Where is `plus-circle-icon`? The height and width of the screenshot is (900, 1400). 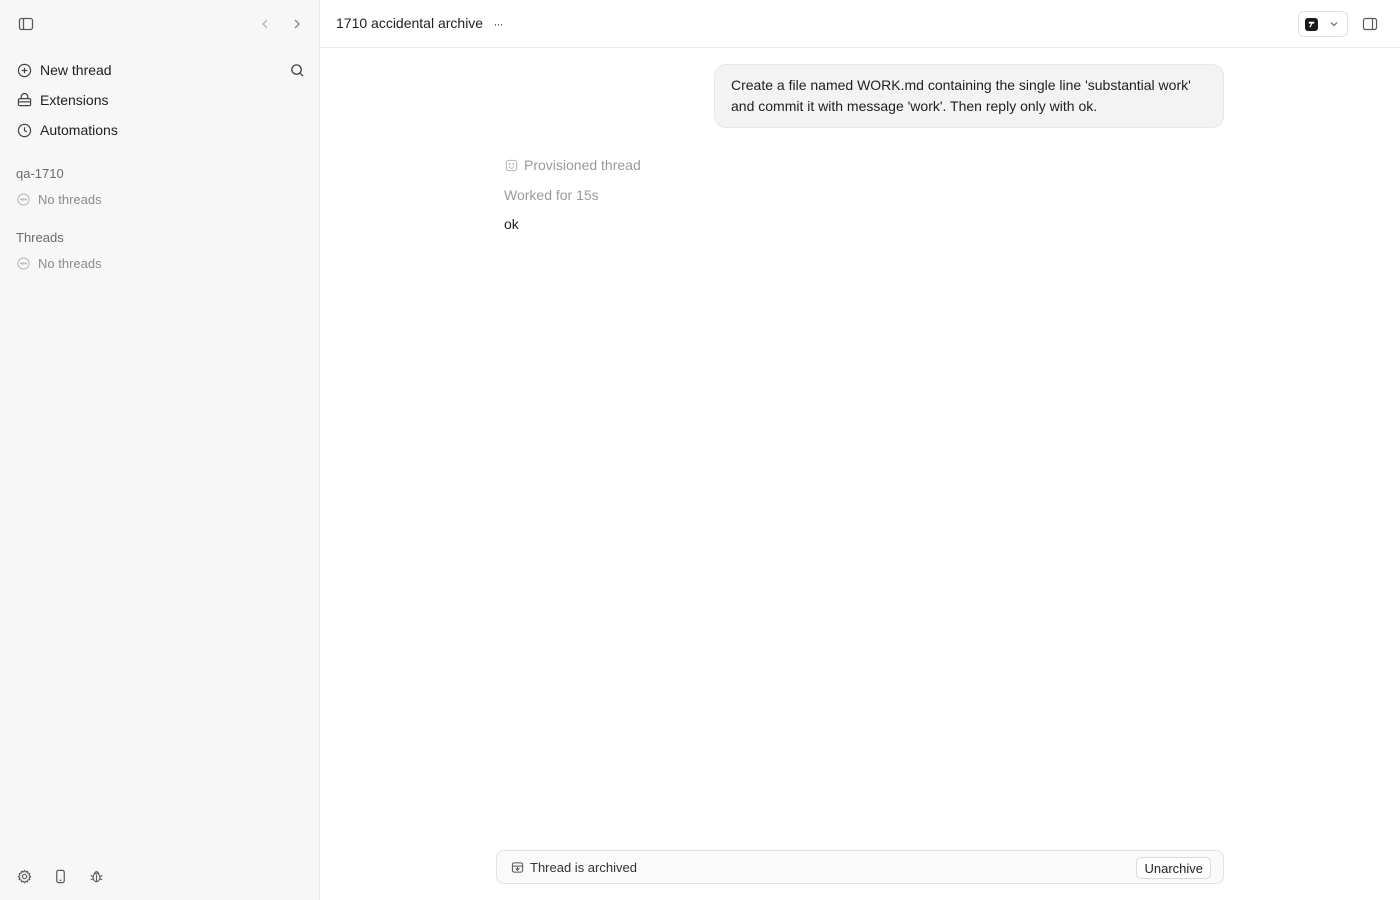 plus-circle-icon is located at coordinates (24, 70).